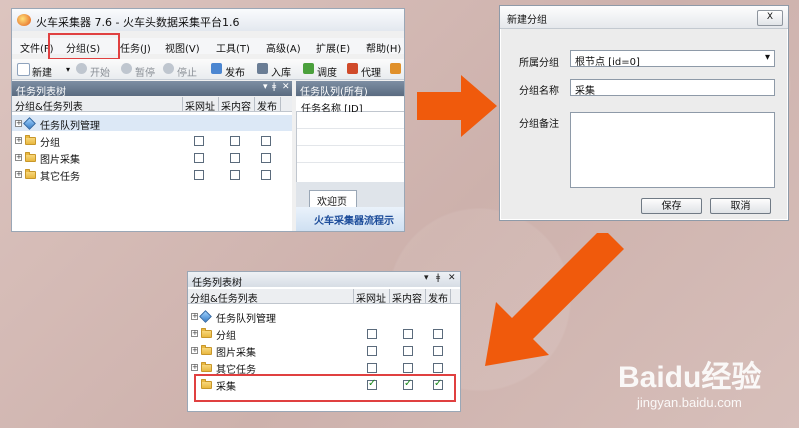  What do you see at coordinates (672, 150) in the screenshot?
I see `group-note-textarea` at bounding box center [672, 150].